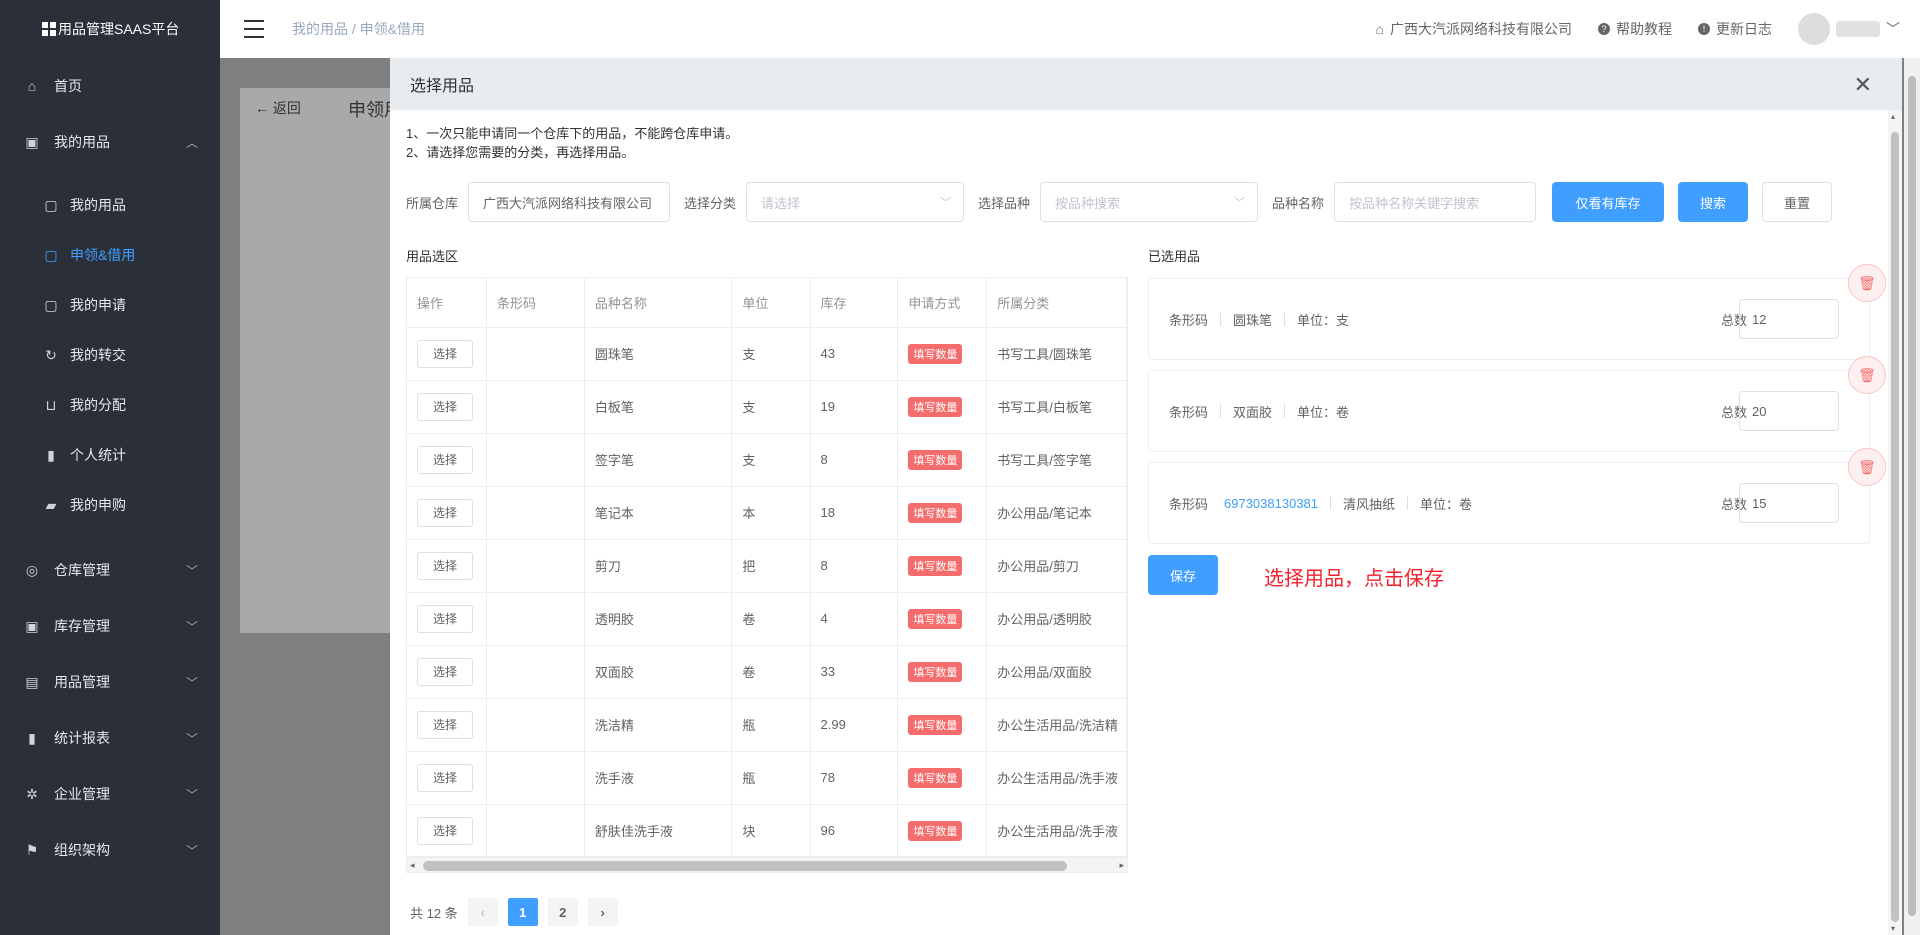 This screenshot has height=935, width=1920. Describe the element at coordinates (110, 86) in the screenshot. I see `menu-home: ⌂ 首页` at that location.